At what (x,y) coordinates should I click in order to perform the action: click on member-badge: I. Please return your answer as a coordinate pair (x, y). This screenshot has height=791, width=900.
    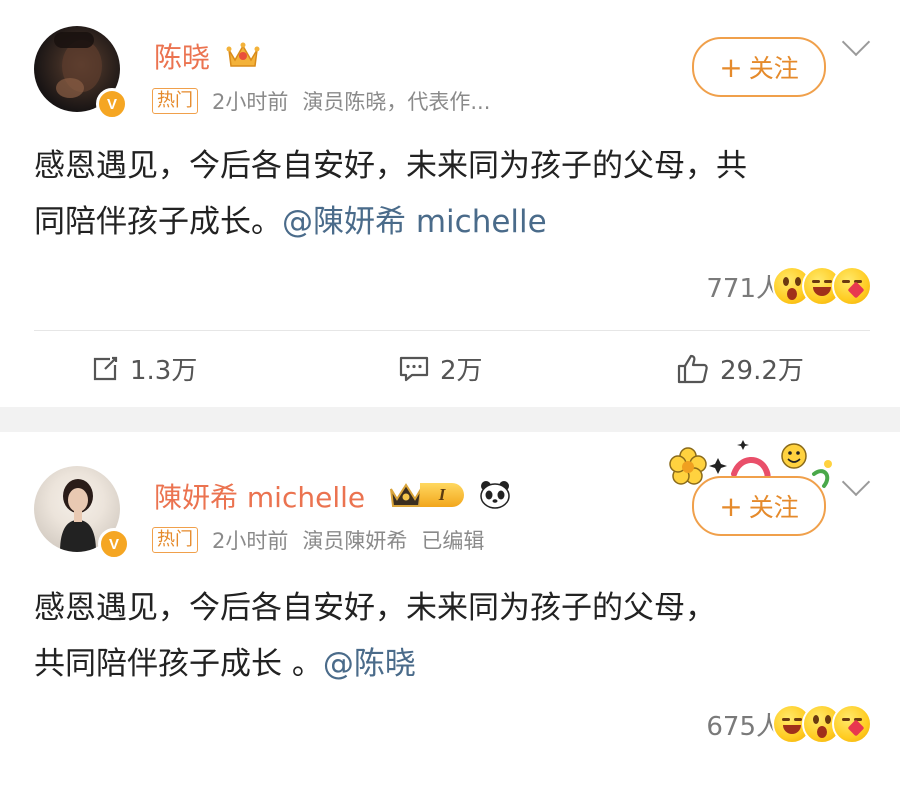
    Looking at the image, I should click on (426, 495).